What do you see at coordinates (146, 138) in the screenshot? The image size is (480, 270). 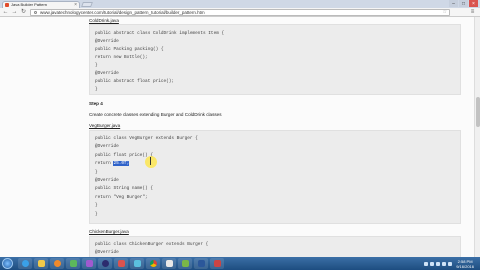 I see `code-line: public class VegBurger extends Burger {` at bounding box center [146, 138].